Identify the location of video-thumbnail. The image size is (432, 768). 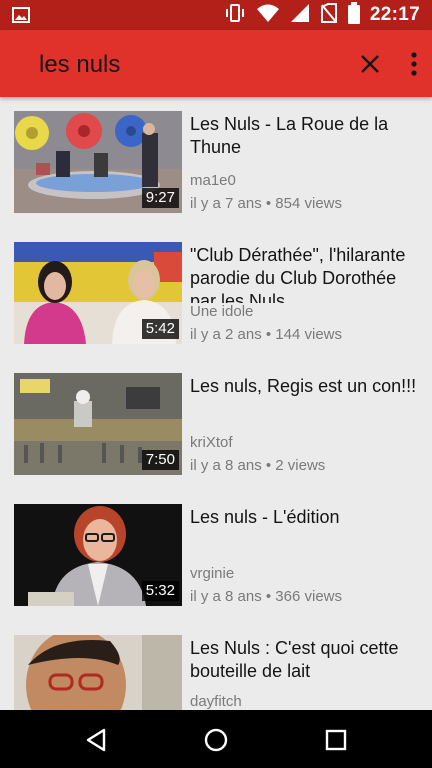
(98, 672).